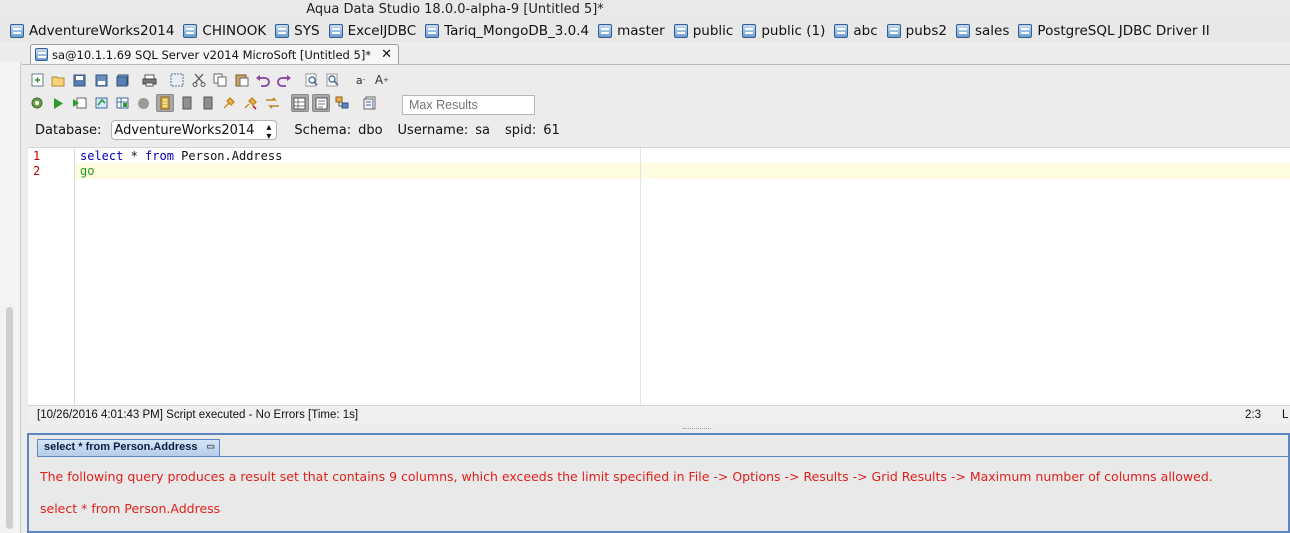 The image size is (1290, 533). Describe the element at coordinates (386, 54) in the screenshot. I see `close-icon: ✕` at that location.